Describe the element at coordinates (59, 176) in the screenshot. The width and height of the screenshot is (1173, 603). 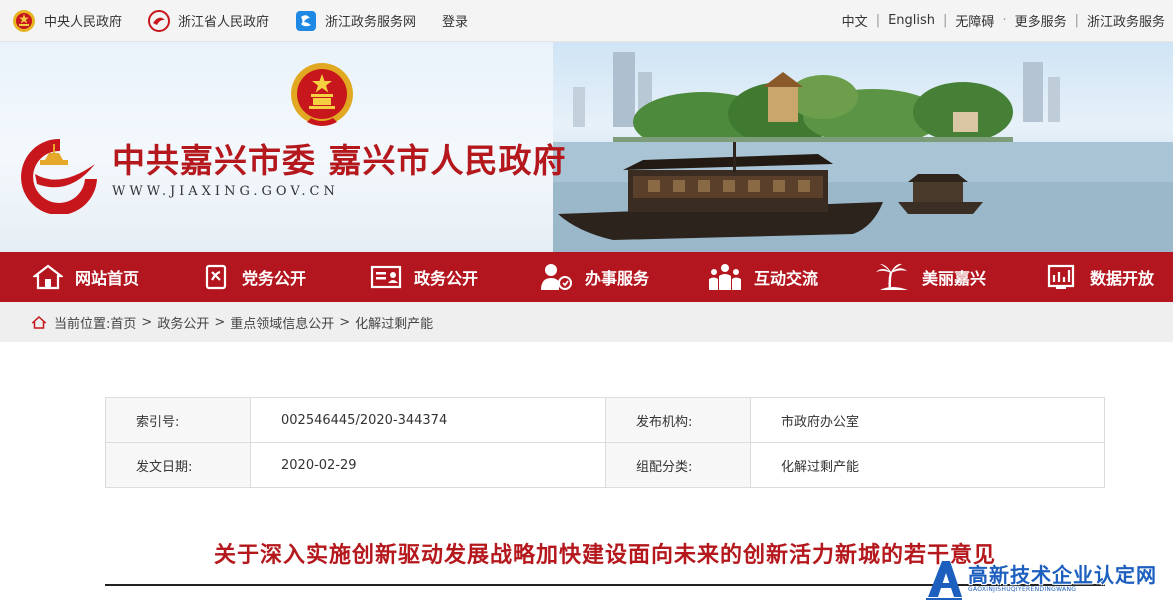
I see `jiaxing-party-logo-icon` at that location.